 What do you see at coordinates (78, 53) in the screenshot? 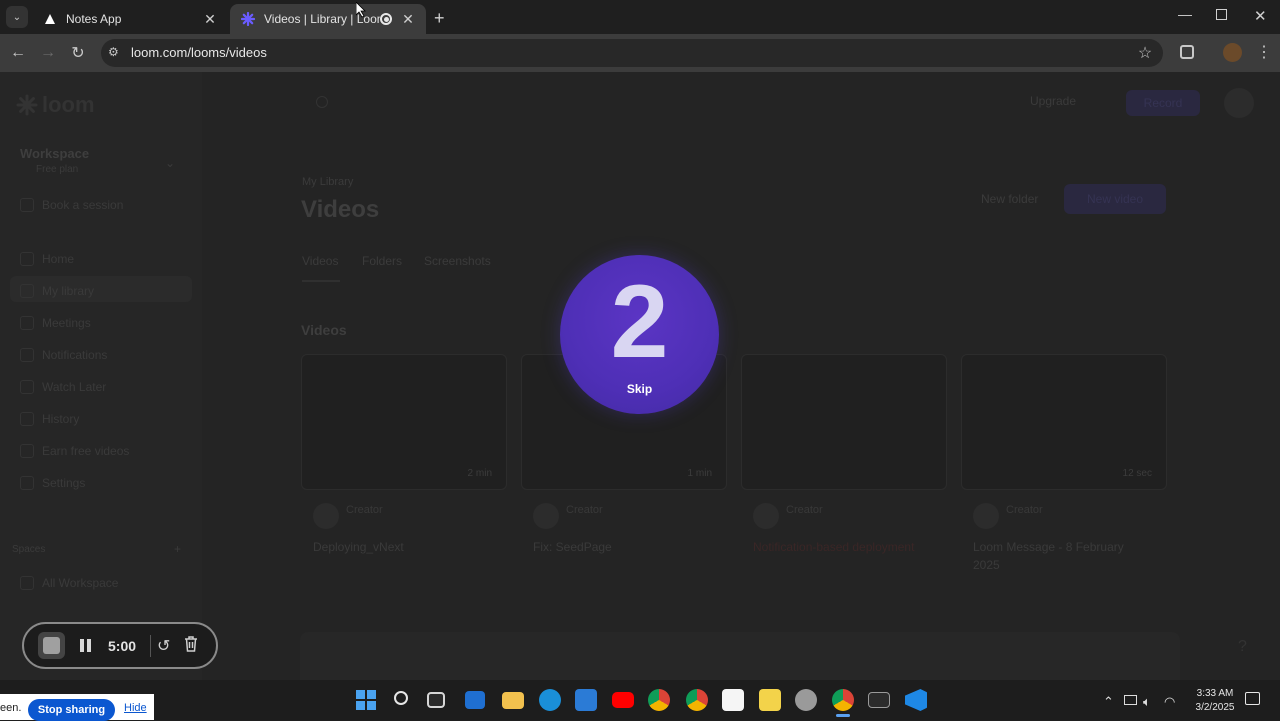
I see `reload-button: ↻` at bounding box center [78, 53].